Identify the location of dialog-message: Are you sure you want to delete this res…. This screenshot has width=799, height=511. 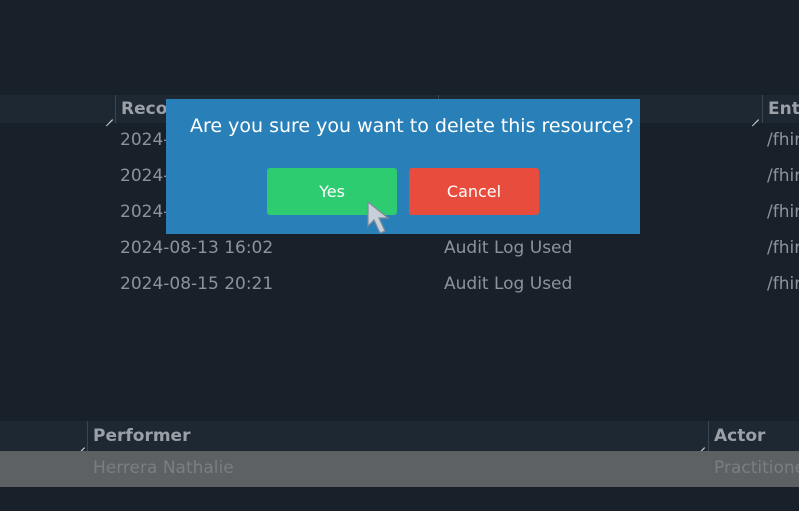
(412, 126).